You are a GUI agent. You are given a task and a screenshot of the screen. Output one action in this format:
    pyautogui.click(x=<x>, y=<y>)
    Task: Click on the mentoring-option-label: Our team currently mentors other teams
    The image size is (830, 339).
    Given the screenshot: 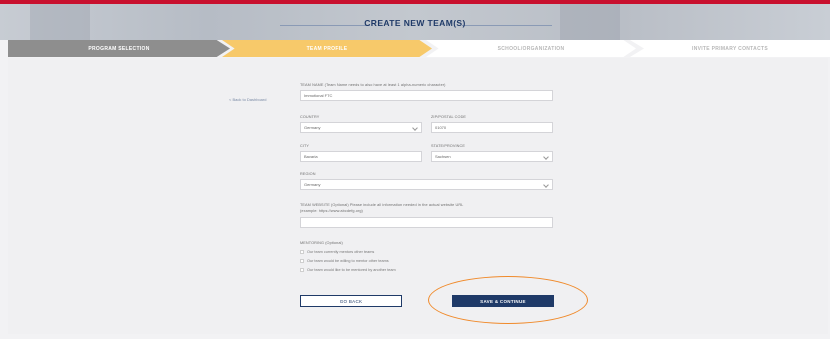 What is the action you would take?
    pyautogui.click(x=341, y=252)
    